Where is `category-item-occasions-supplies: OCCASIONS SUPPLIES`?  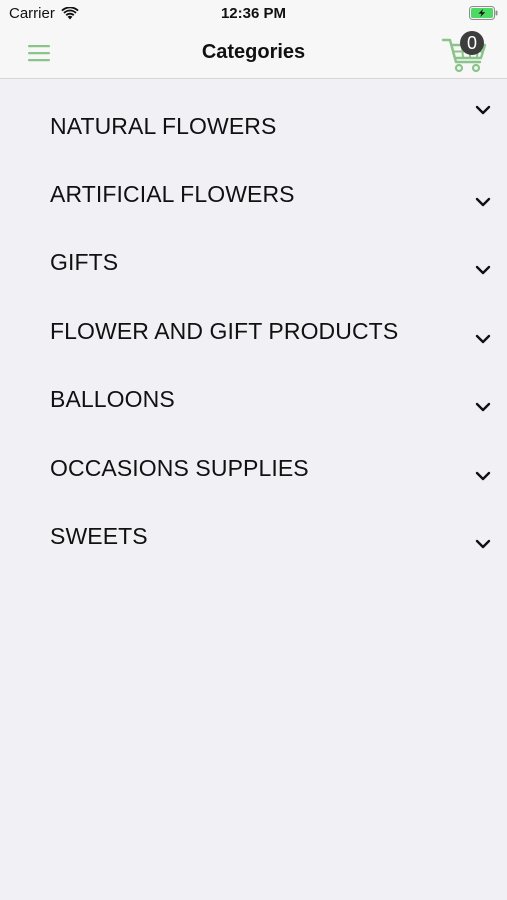 category-item-occasions-supplies: OCCASIONS SUPPLIES is located at coordinates (253, 457).